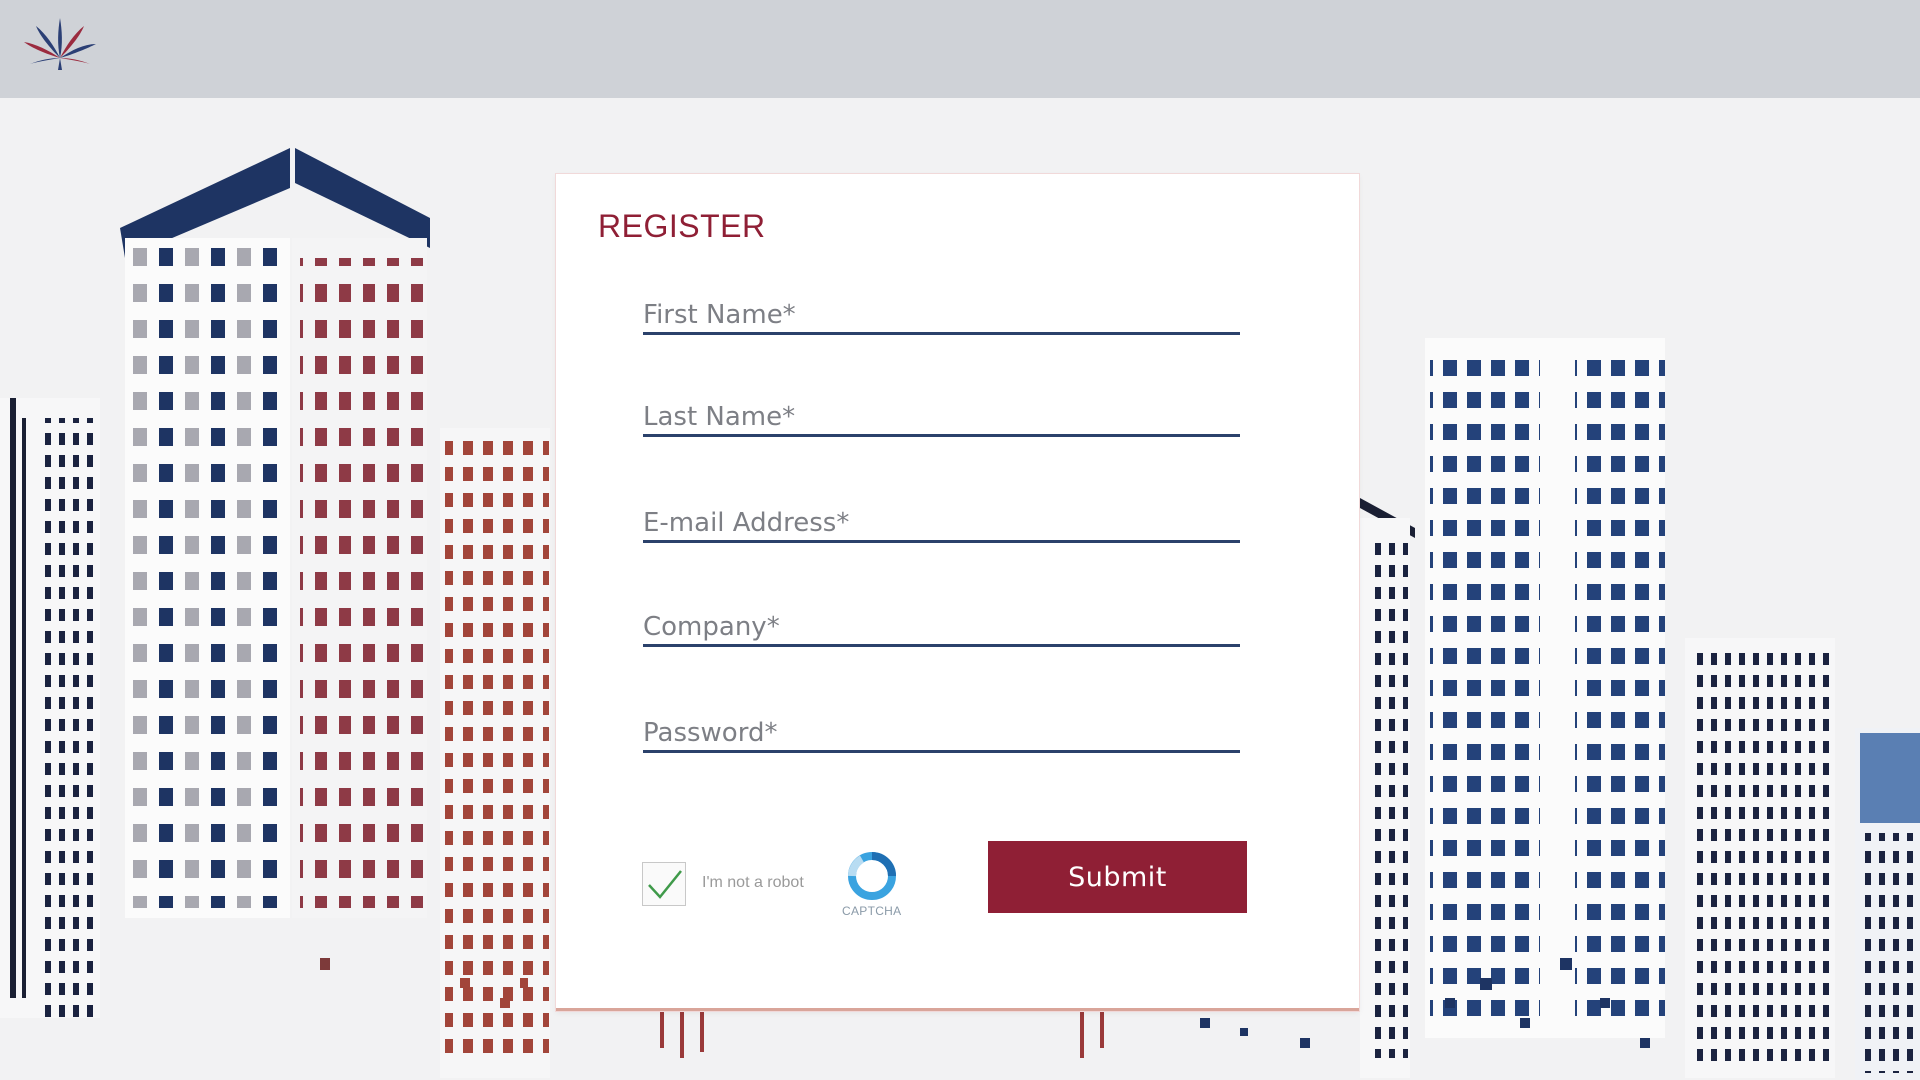 Image resolution: width=1920 pixels, height=1080 pixels. I want to click on captcha-checkbox, so click(664, 884).